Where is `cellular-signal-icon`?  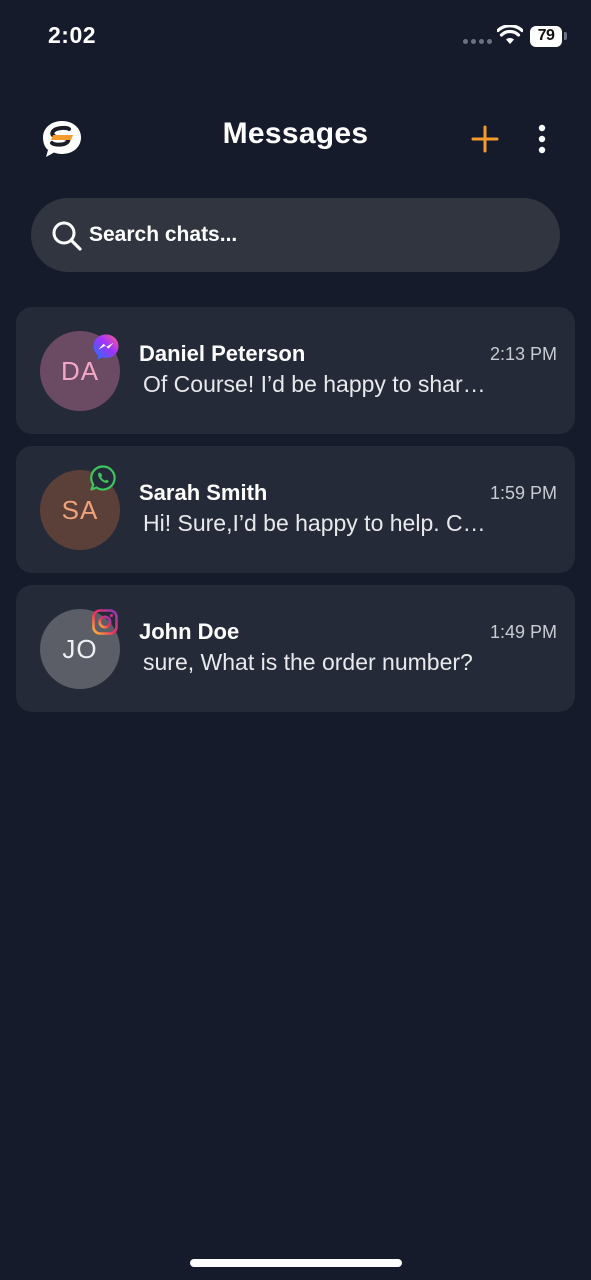 cellular-signal-icon is located at coordinates (477, 41).